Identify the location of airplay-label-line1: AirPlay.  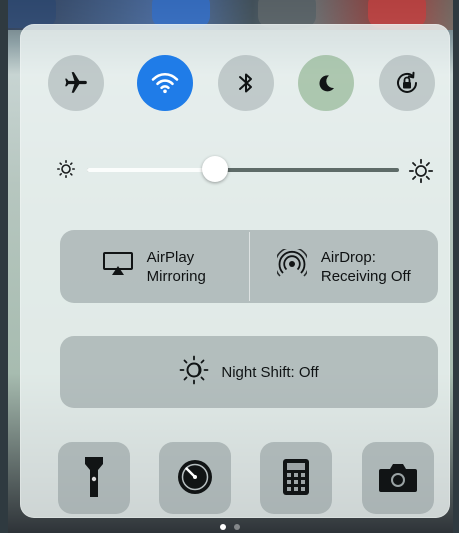
(170, 257).